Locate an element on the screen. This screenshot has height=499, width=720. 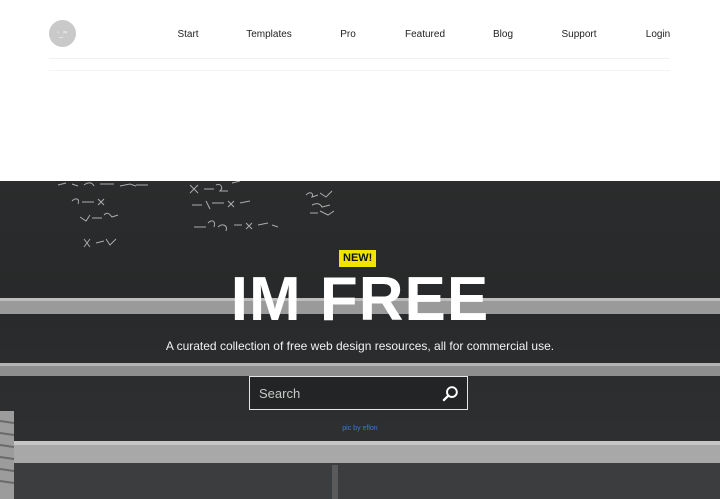
nav-pro: Pro is located at coordinates (348, 34).